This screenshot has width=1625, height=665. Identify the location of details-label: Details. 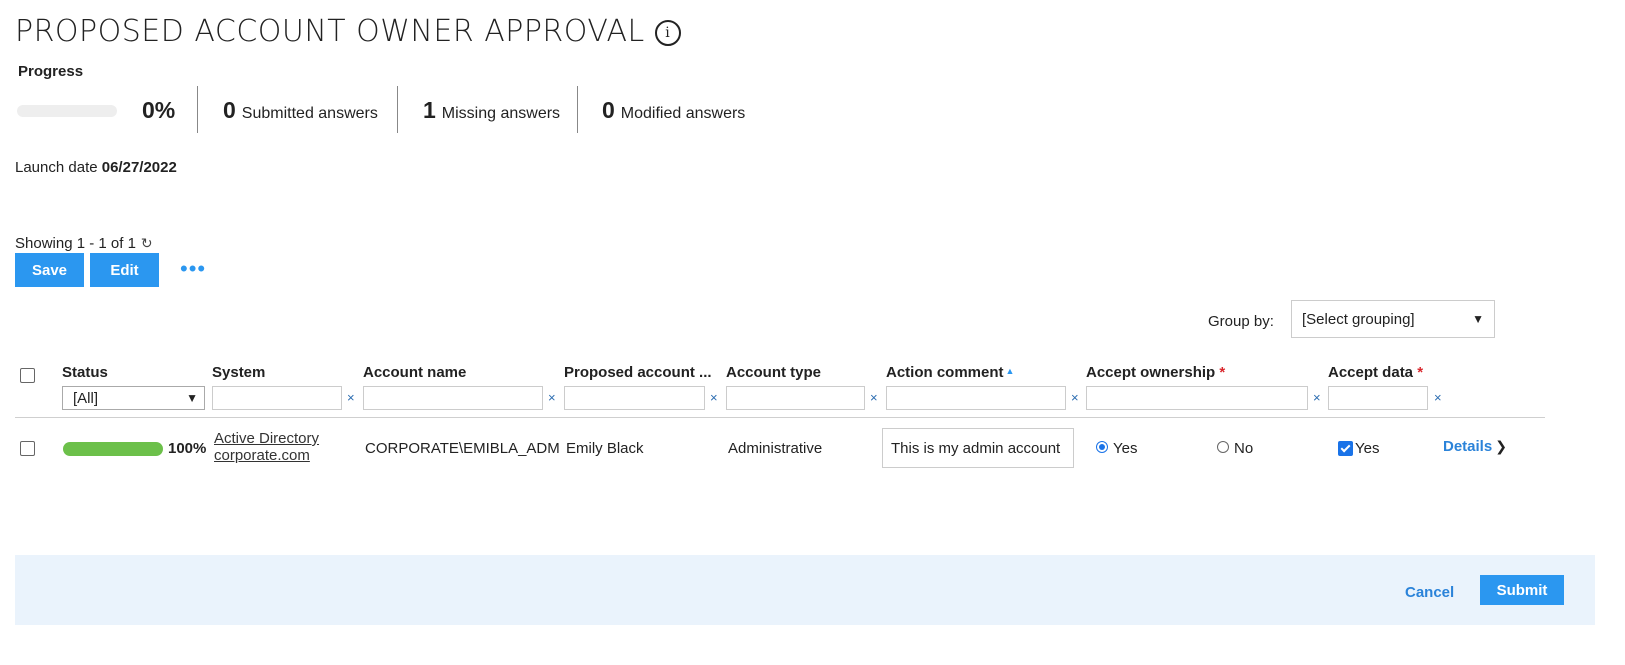
(1467, 446).